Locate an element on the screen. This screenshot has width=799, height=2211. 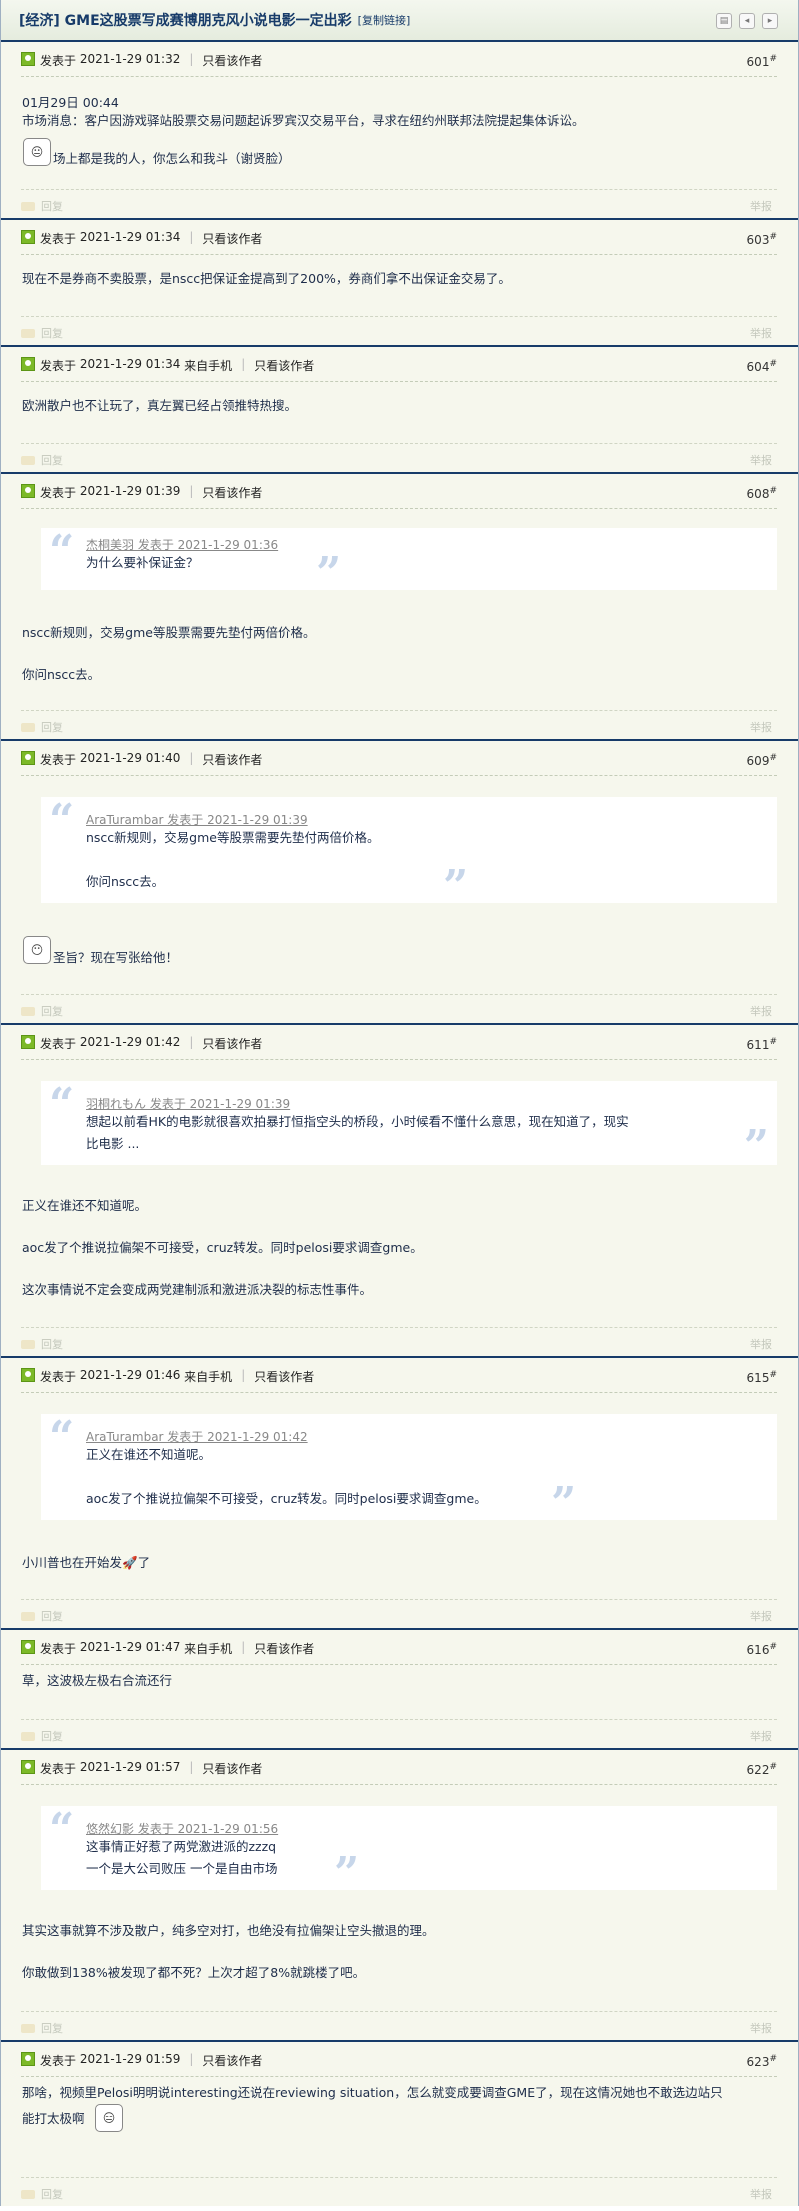
reply-icon is located at coordinates (28, 206).